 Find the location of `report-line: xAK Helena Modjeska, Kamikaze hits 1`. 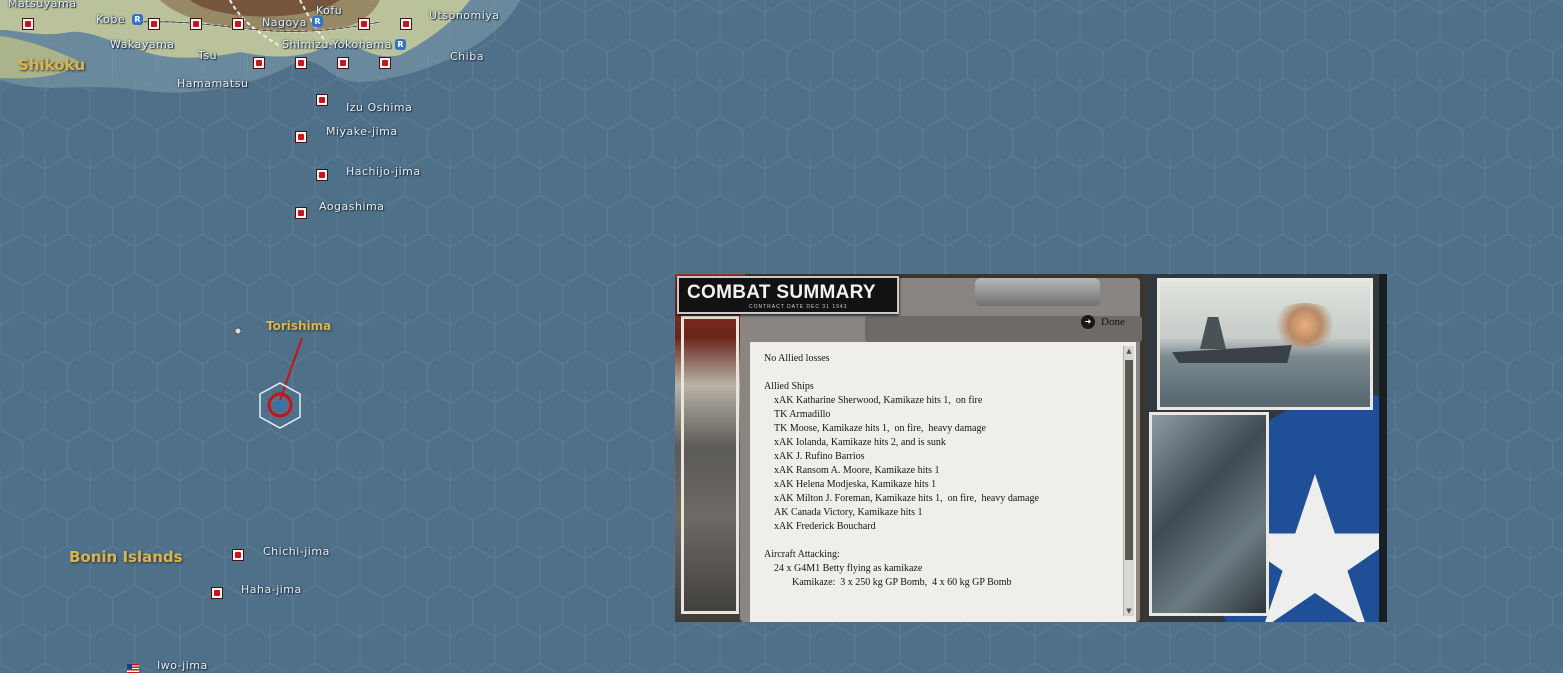

report-line: xAK Helena Modjeska, Kamikaze hits 1 is located at coordinates (855, 484).